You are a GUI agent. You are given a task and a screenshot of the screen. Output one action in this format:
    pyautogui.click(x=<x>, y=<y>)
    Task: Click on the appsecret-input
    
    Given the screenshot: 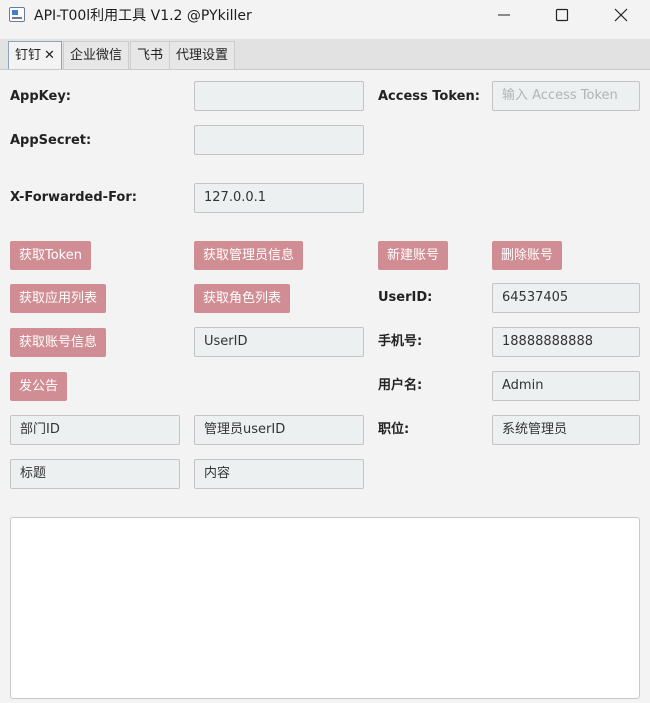 What is the action you would take?
    pyautogui.click(x=279, y=140)
    